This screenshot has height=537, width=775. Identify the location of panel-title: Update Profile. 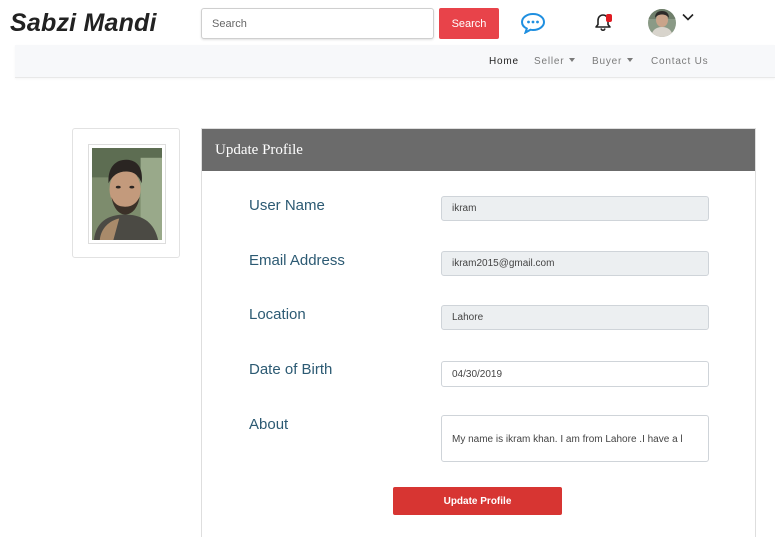
(478, 150).